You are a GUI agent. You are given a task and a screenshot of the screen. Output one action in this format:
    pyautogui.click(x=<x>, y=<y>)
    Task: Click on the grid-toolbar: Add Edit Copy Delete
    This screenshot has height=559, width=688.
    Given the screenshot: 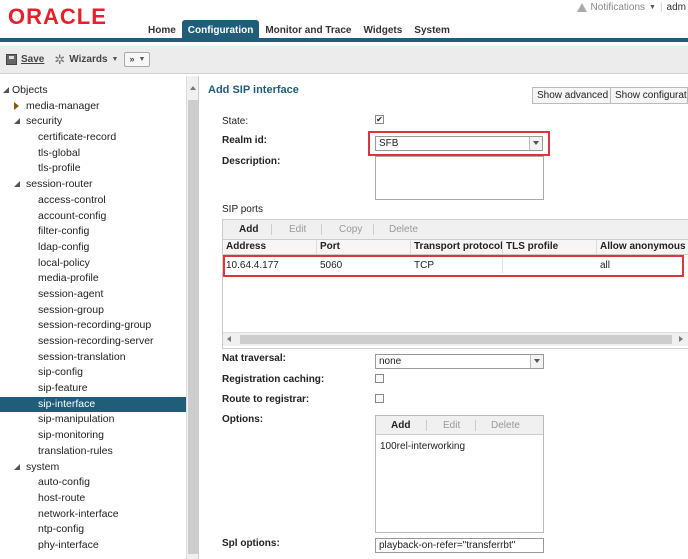 What is the action you would take?
    pyautogui.click(x=455, y=230)
    